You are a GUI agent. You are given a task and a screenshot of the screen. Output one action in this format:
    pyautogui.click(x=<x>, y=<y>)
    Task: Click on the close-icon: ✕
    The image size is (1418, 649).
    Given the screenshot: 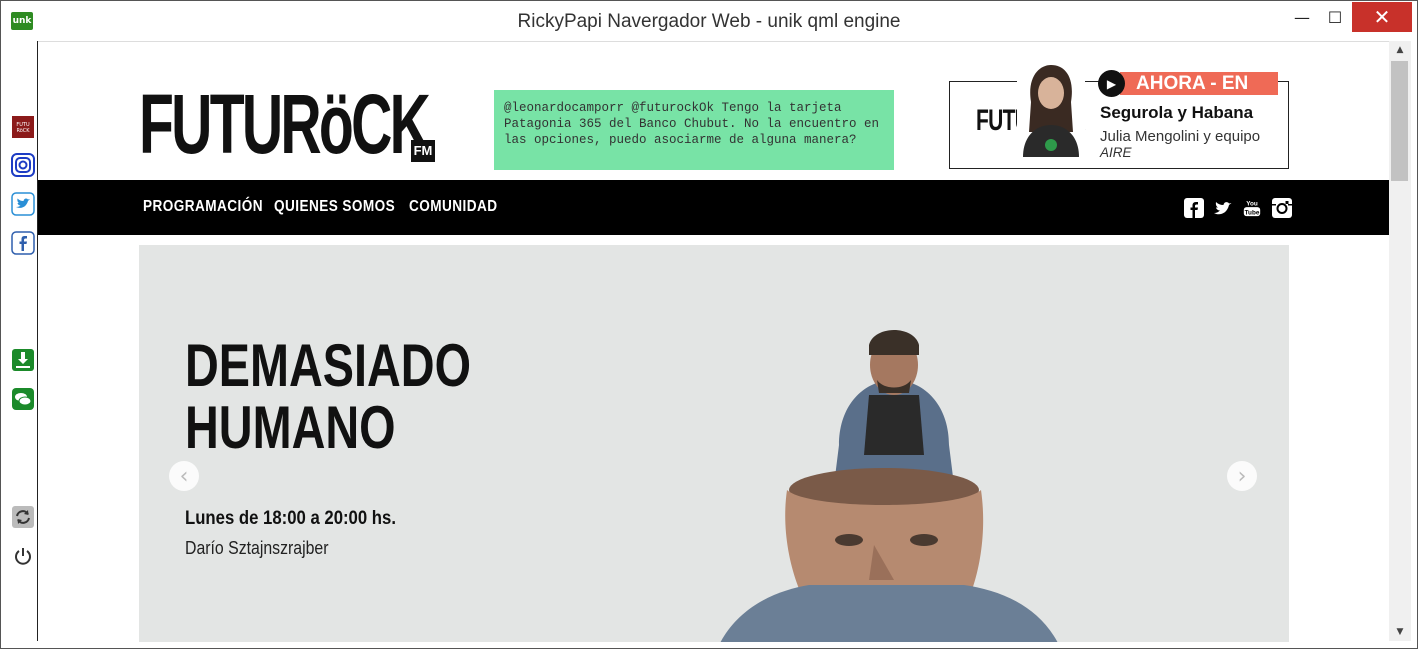 What is the action you would take?
    pyautogui.click(x=1382, y=17)
    